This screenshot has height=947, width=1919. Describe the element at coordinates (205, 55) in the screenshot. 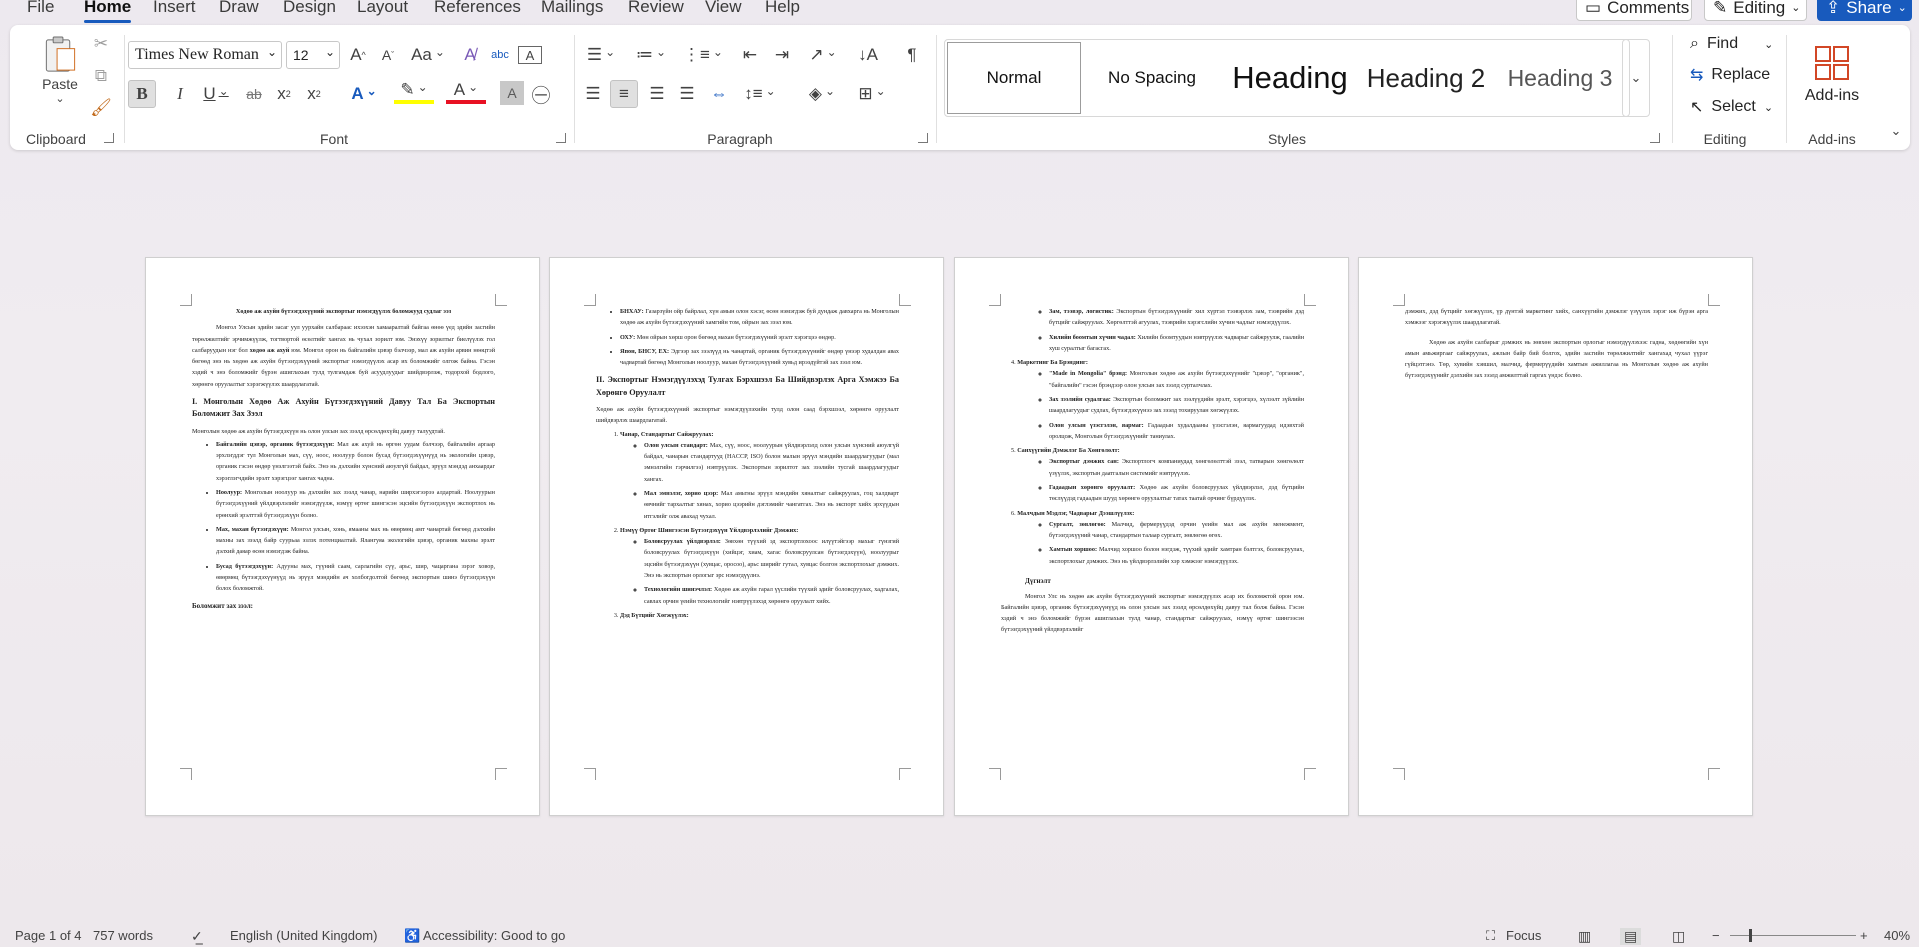

I see `font-family-select: Times New Roman ⌄` at that location.